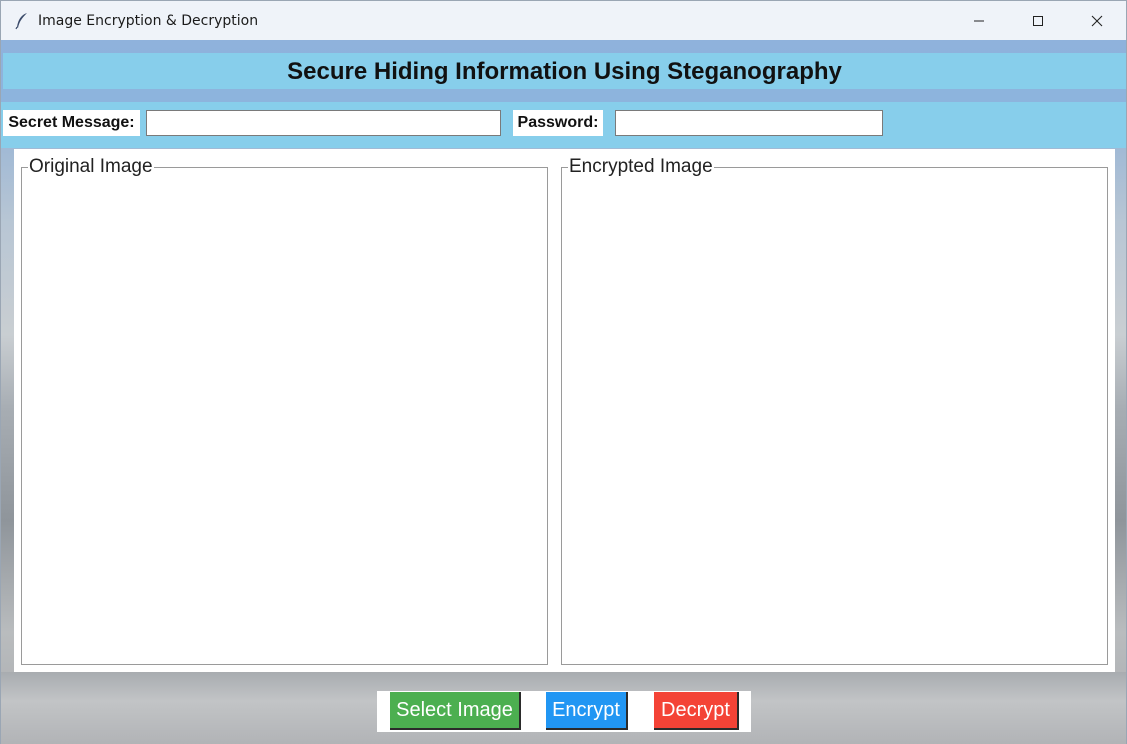  I want to click on maximize-icon, so click(1037, 20).